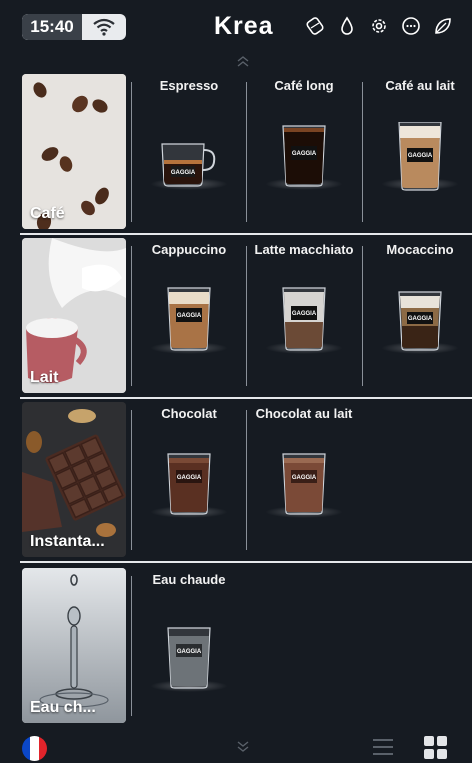 This screenshot has width=472, height=763. I want to click on drink-name: Chocolat, so click(189, 413).